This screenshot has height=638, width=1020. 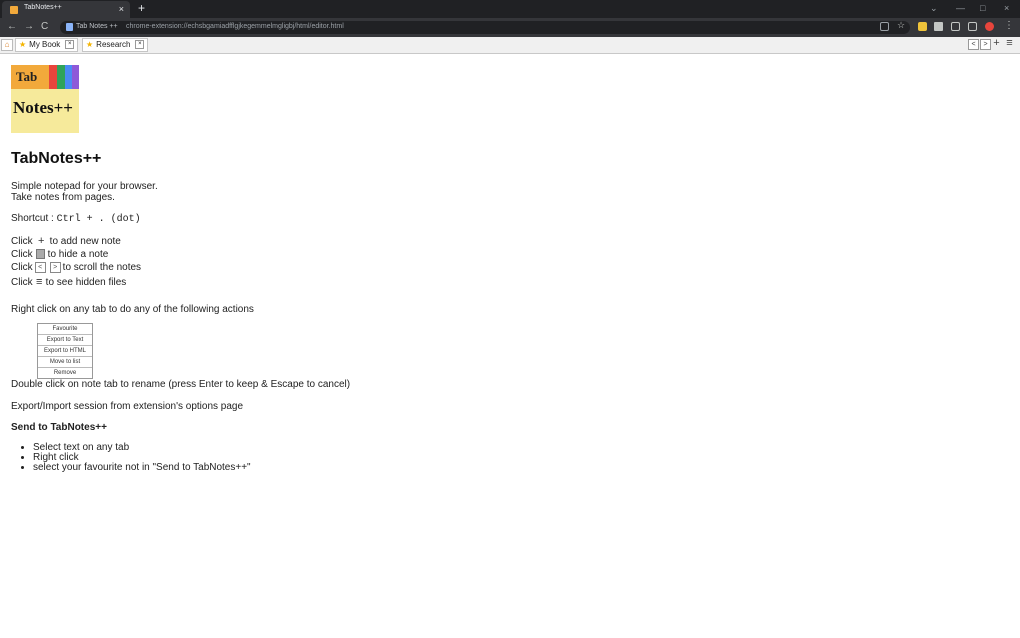 I want to click on plus-icon: +, so click(x=41, y=241).